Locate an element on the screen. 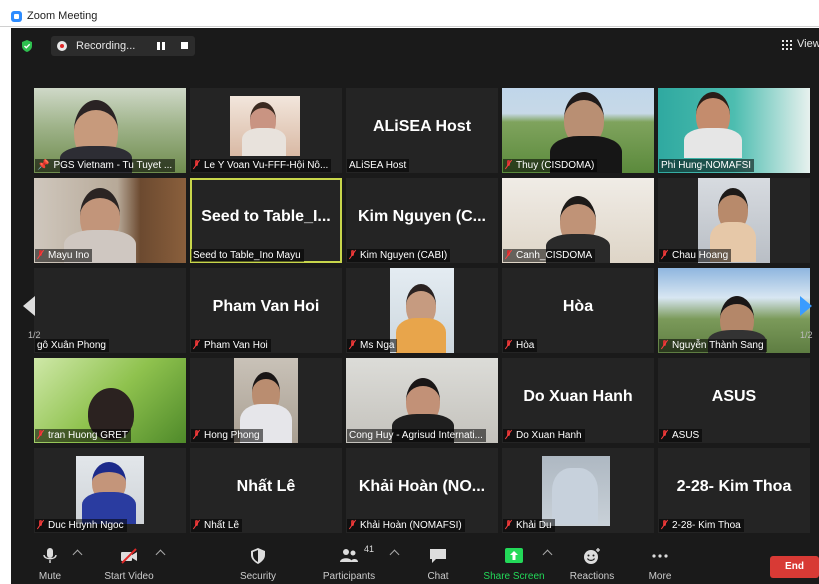 The height and width of the screenshot is (584, 819). video-tile: Khải Du is located at coordinates (578, 490).